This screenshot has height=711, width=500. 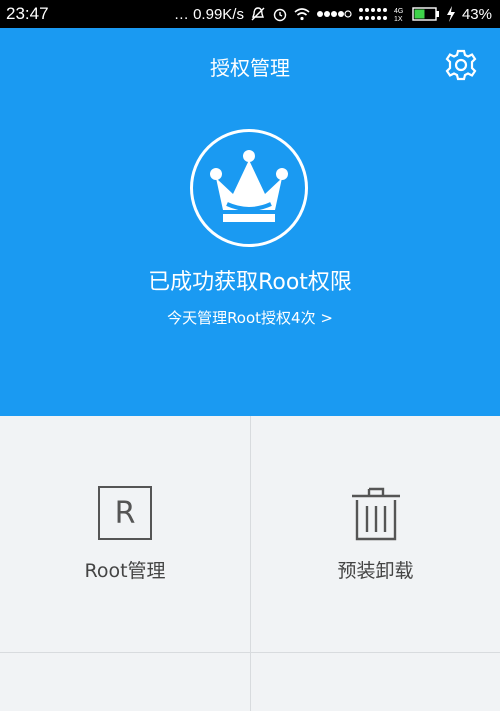 I want to click on root-status-badge, so click(x=249, y=188).